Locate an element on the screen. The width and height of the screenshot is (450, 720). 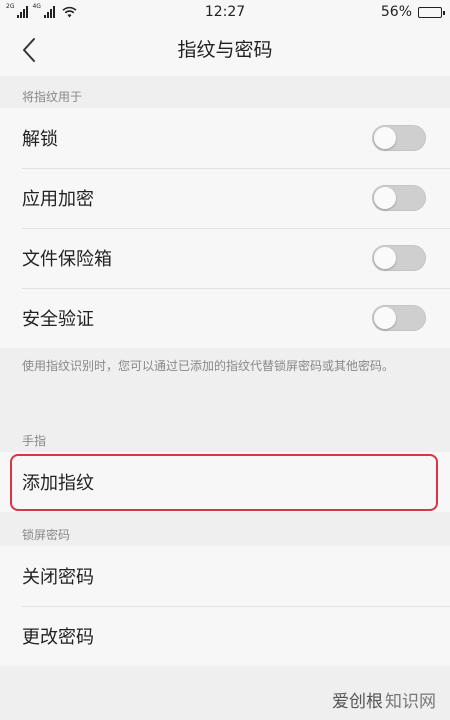
row-file-safe: 文件保险箱 is located at coordinates (225, 258).